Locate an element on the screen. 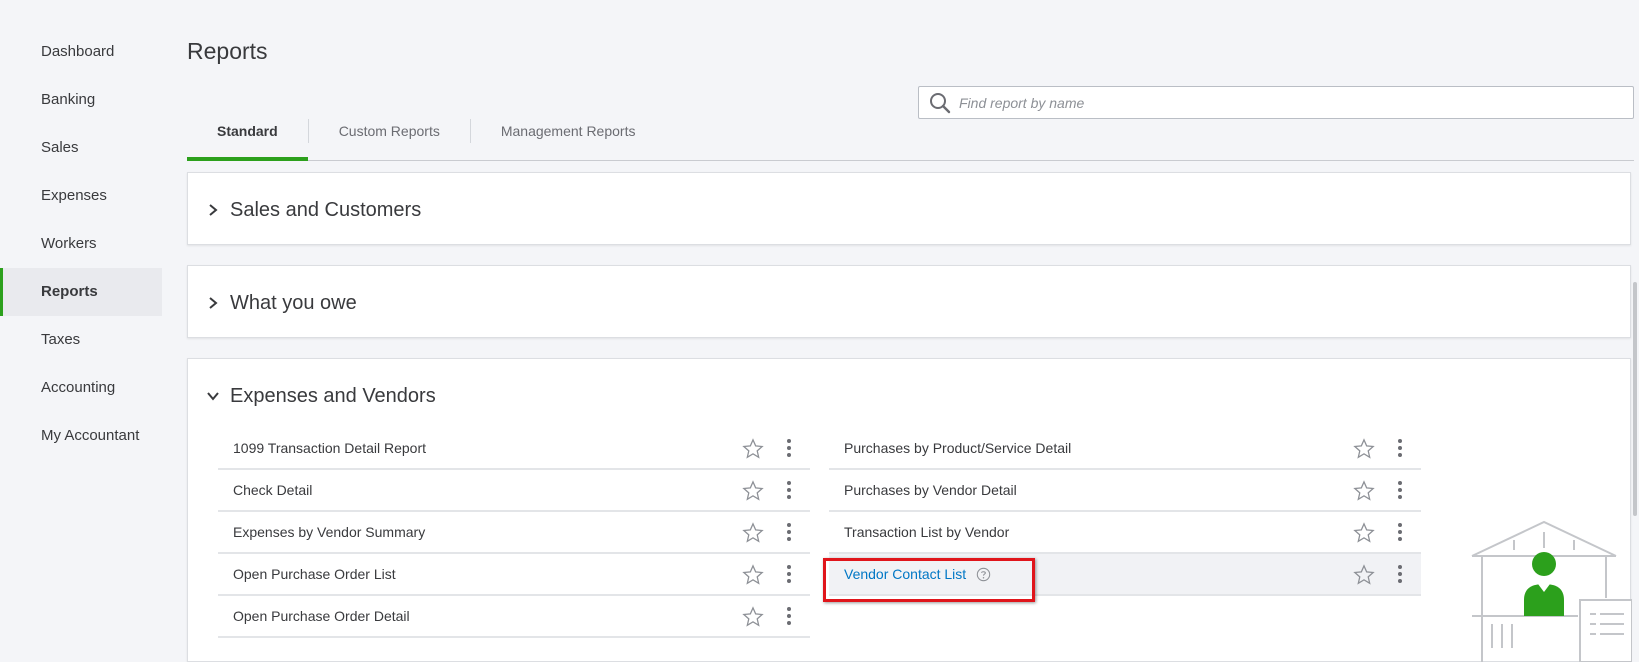 This screenshot has width=1639, height=662. report-row: Purchases by Vendor Detail is located at coordinates (1125, 491).